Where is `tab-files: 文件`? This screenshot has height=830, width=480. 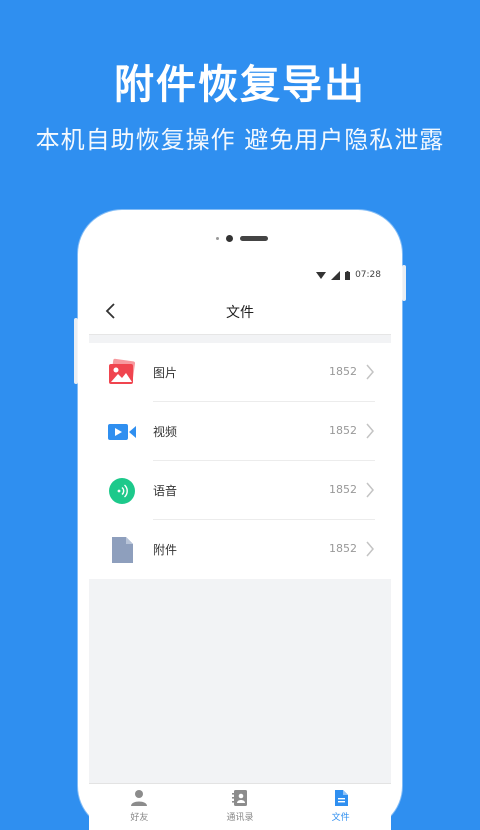 tab-files: 文件 is located at coordinates (340, 807).